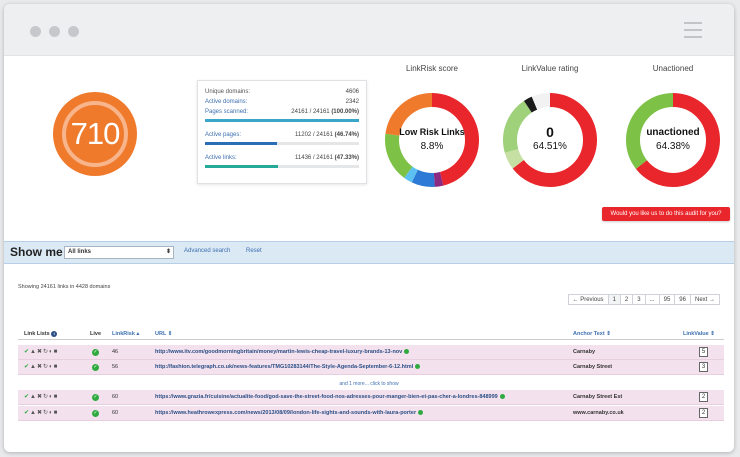 The height and width of the screenshot is (457, 740). I want to click on row-anchor-text: Carnaby Street Est, so click(598, 397).